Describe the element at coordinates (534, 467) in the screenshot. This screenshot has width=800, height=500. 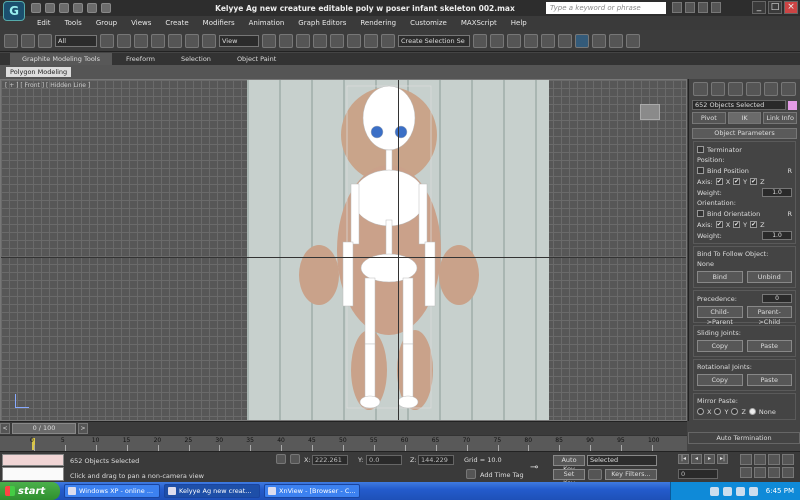
I see `key-icon: ⊸` at that location.